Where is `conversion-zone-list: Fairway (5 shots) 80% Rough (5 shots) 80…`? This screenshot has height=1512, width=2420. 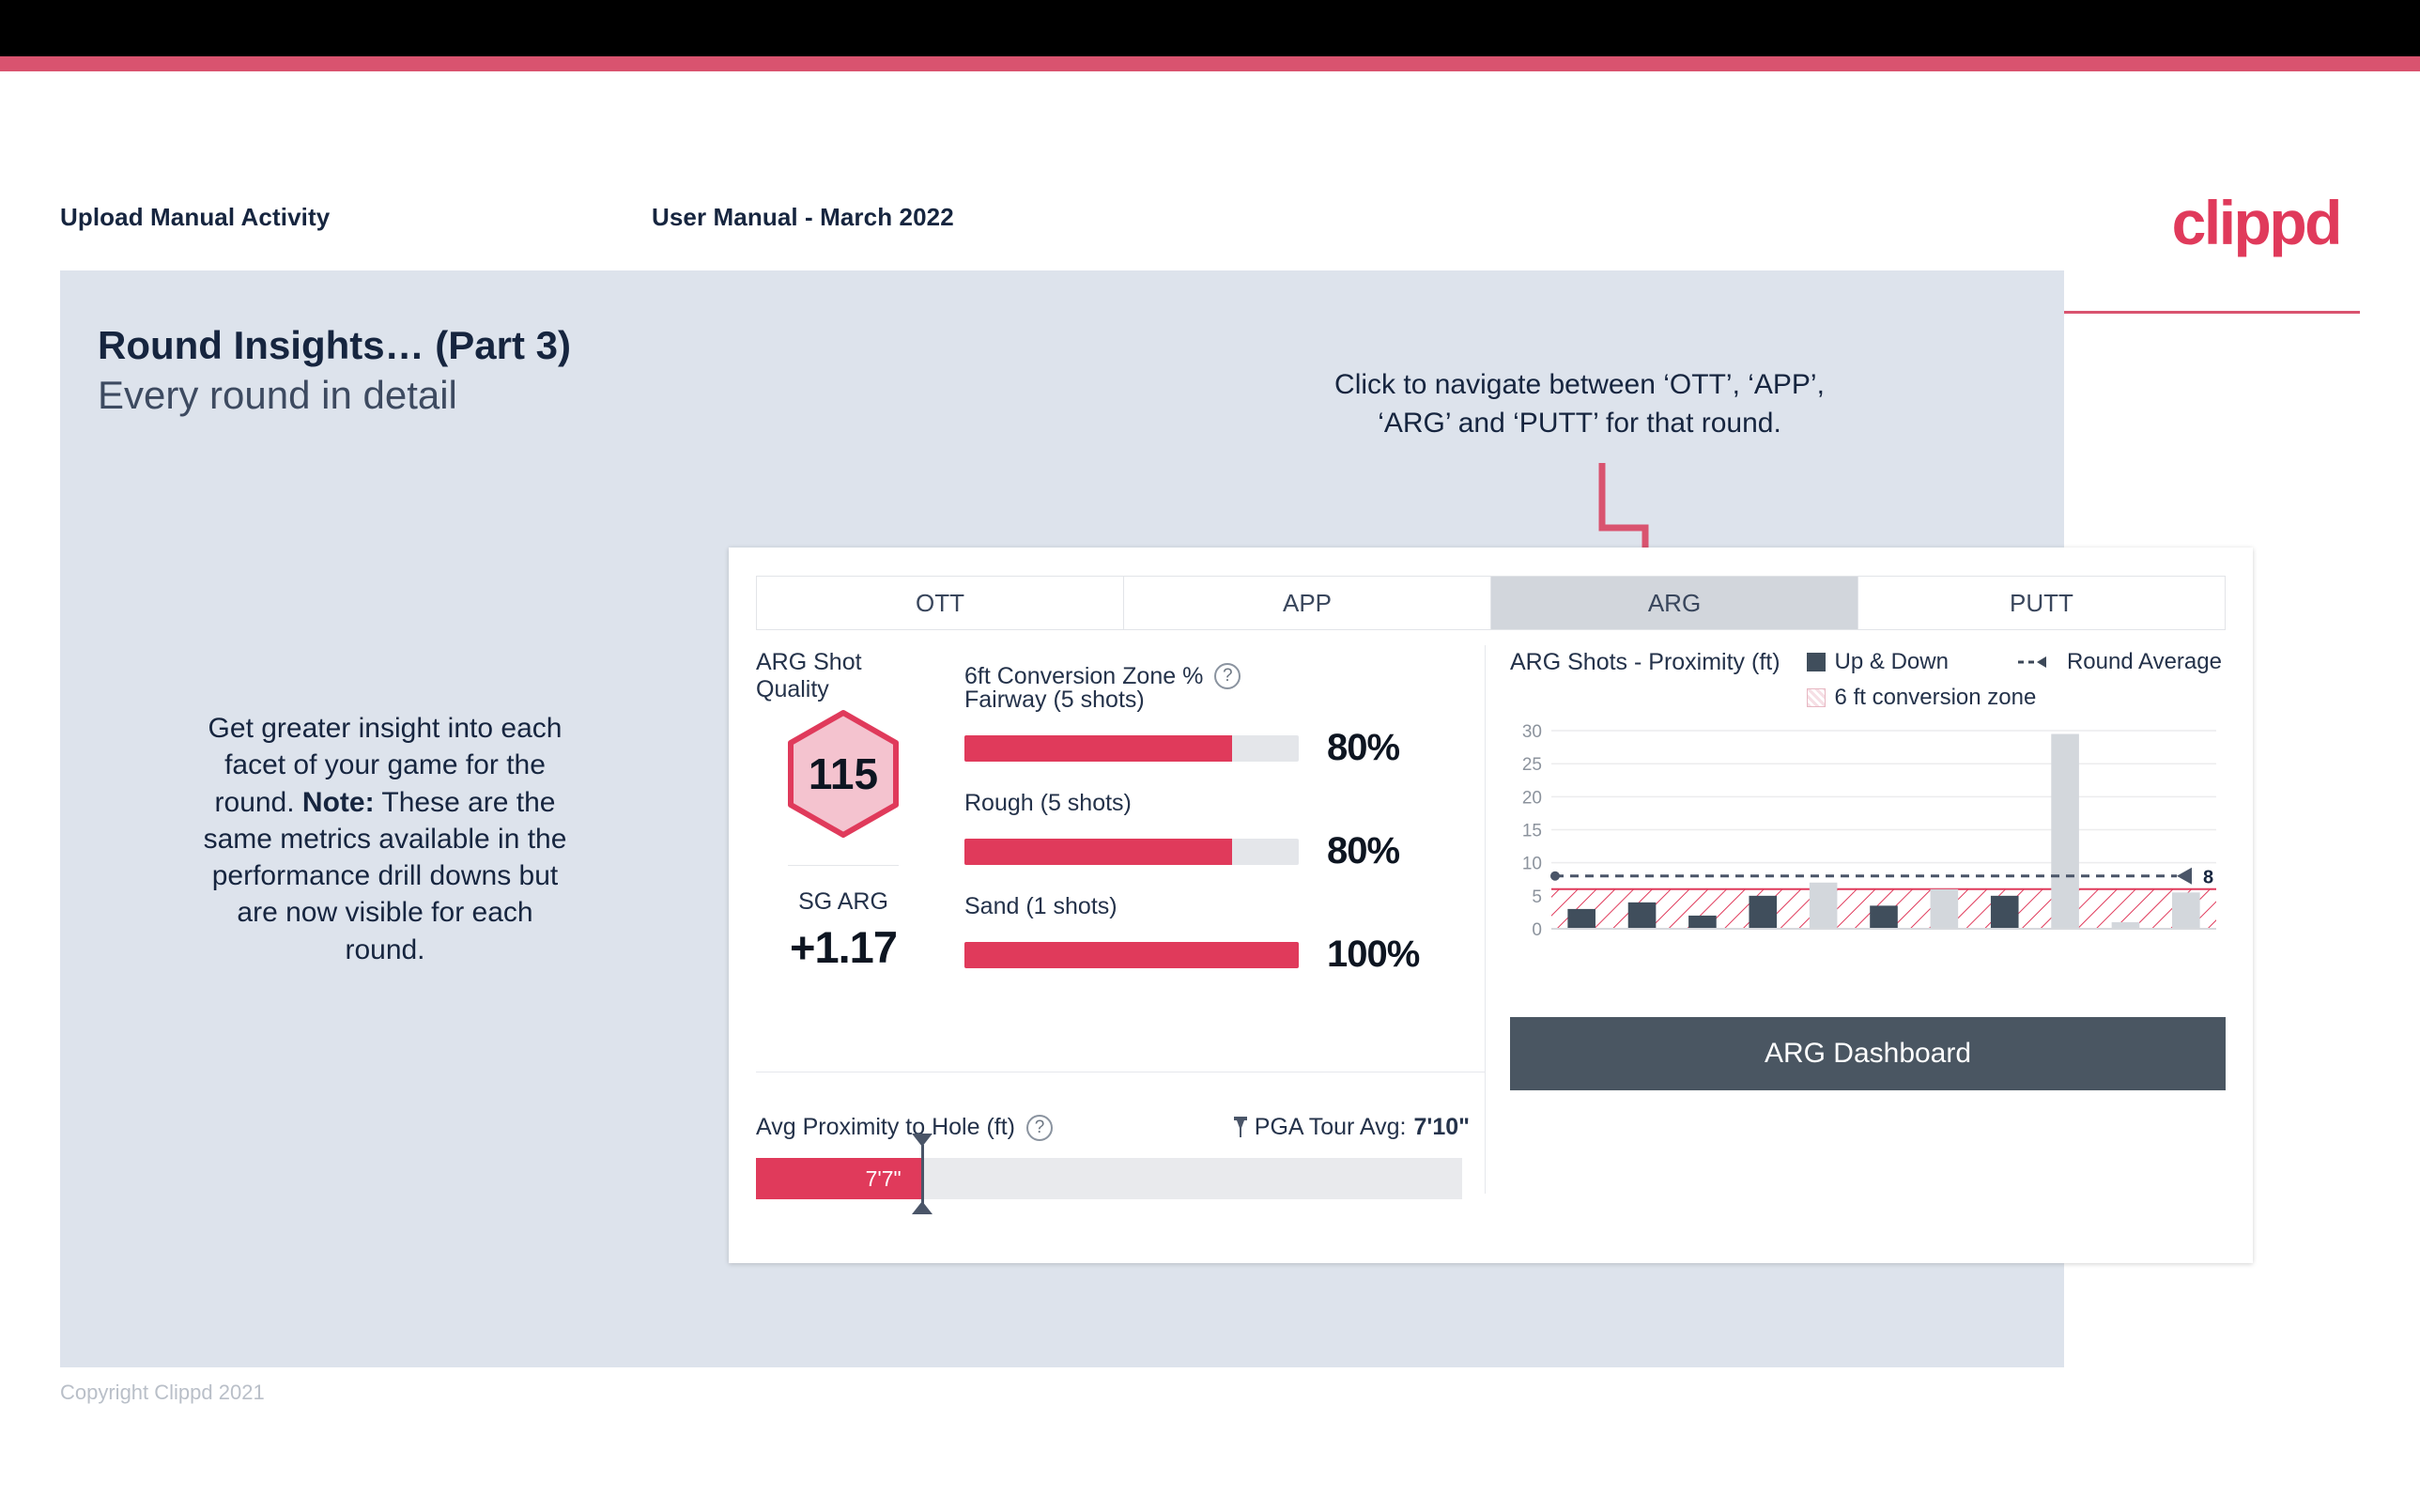 conversion-zone-list: Fairway (5 shots) 80% Rough (5 shots) 80… is located at coordinates (1227, 842).